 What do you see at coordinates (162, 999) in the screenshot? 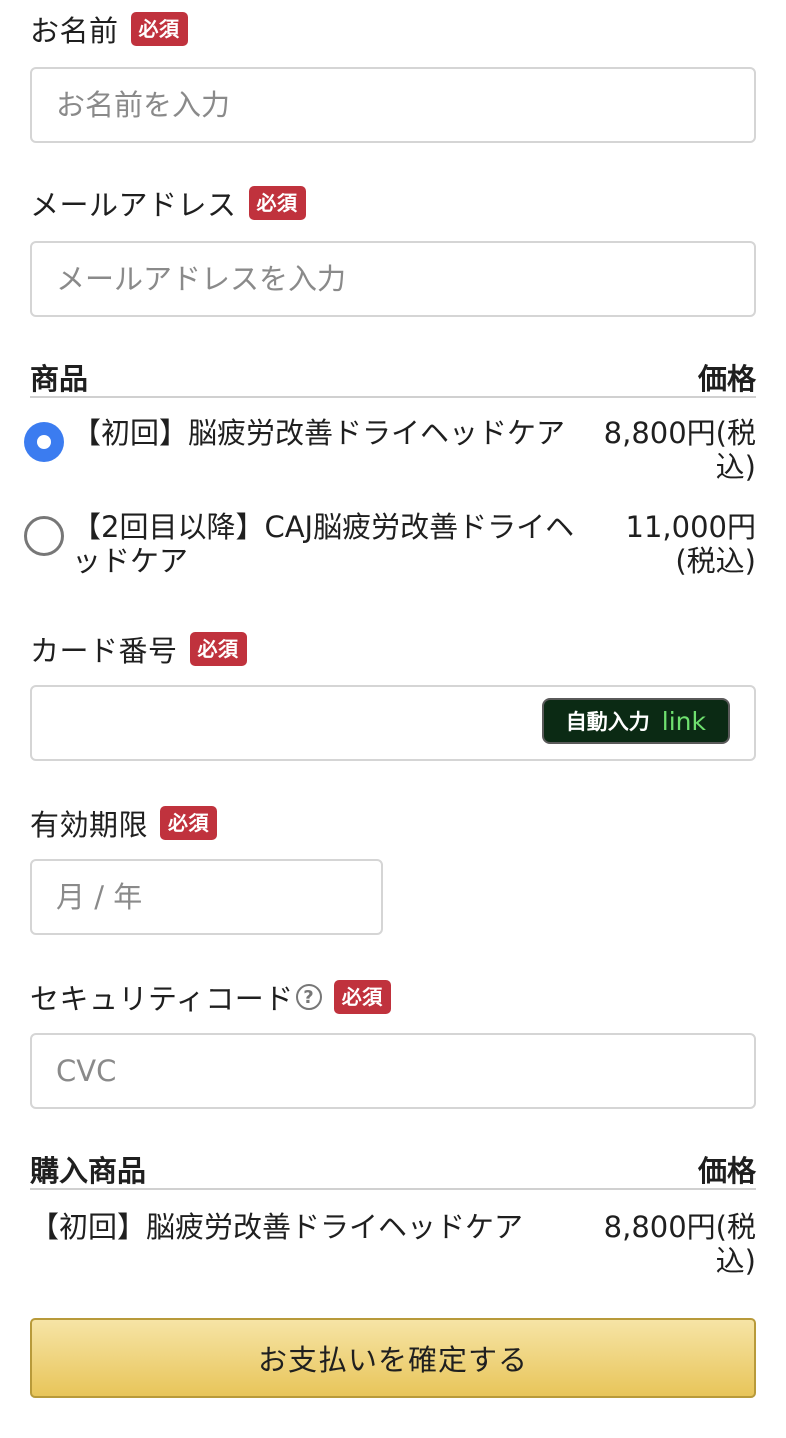
I see `security-code-label: セキュリティコード` at bounding box center [162, 999].